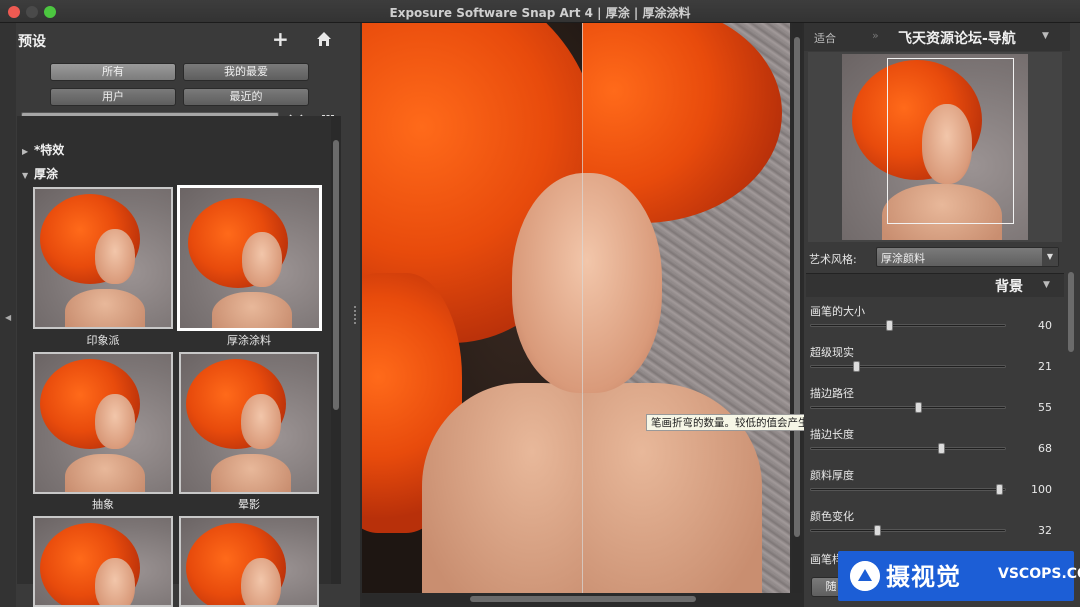 This screenshot has width=1080, height=607. I want to click on brush-size-slider, so click(908, 325).